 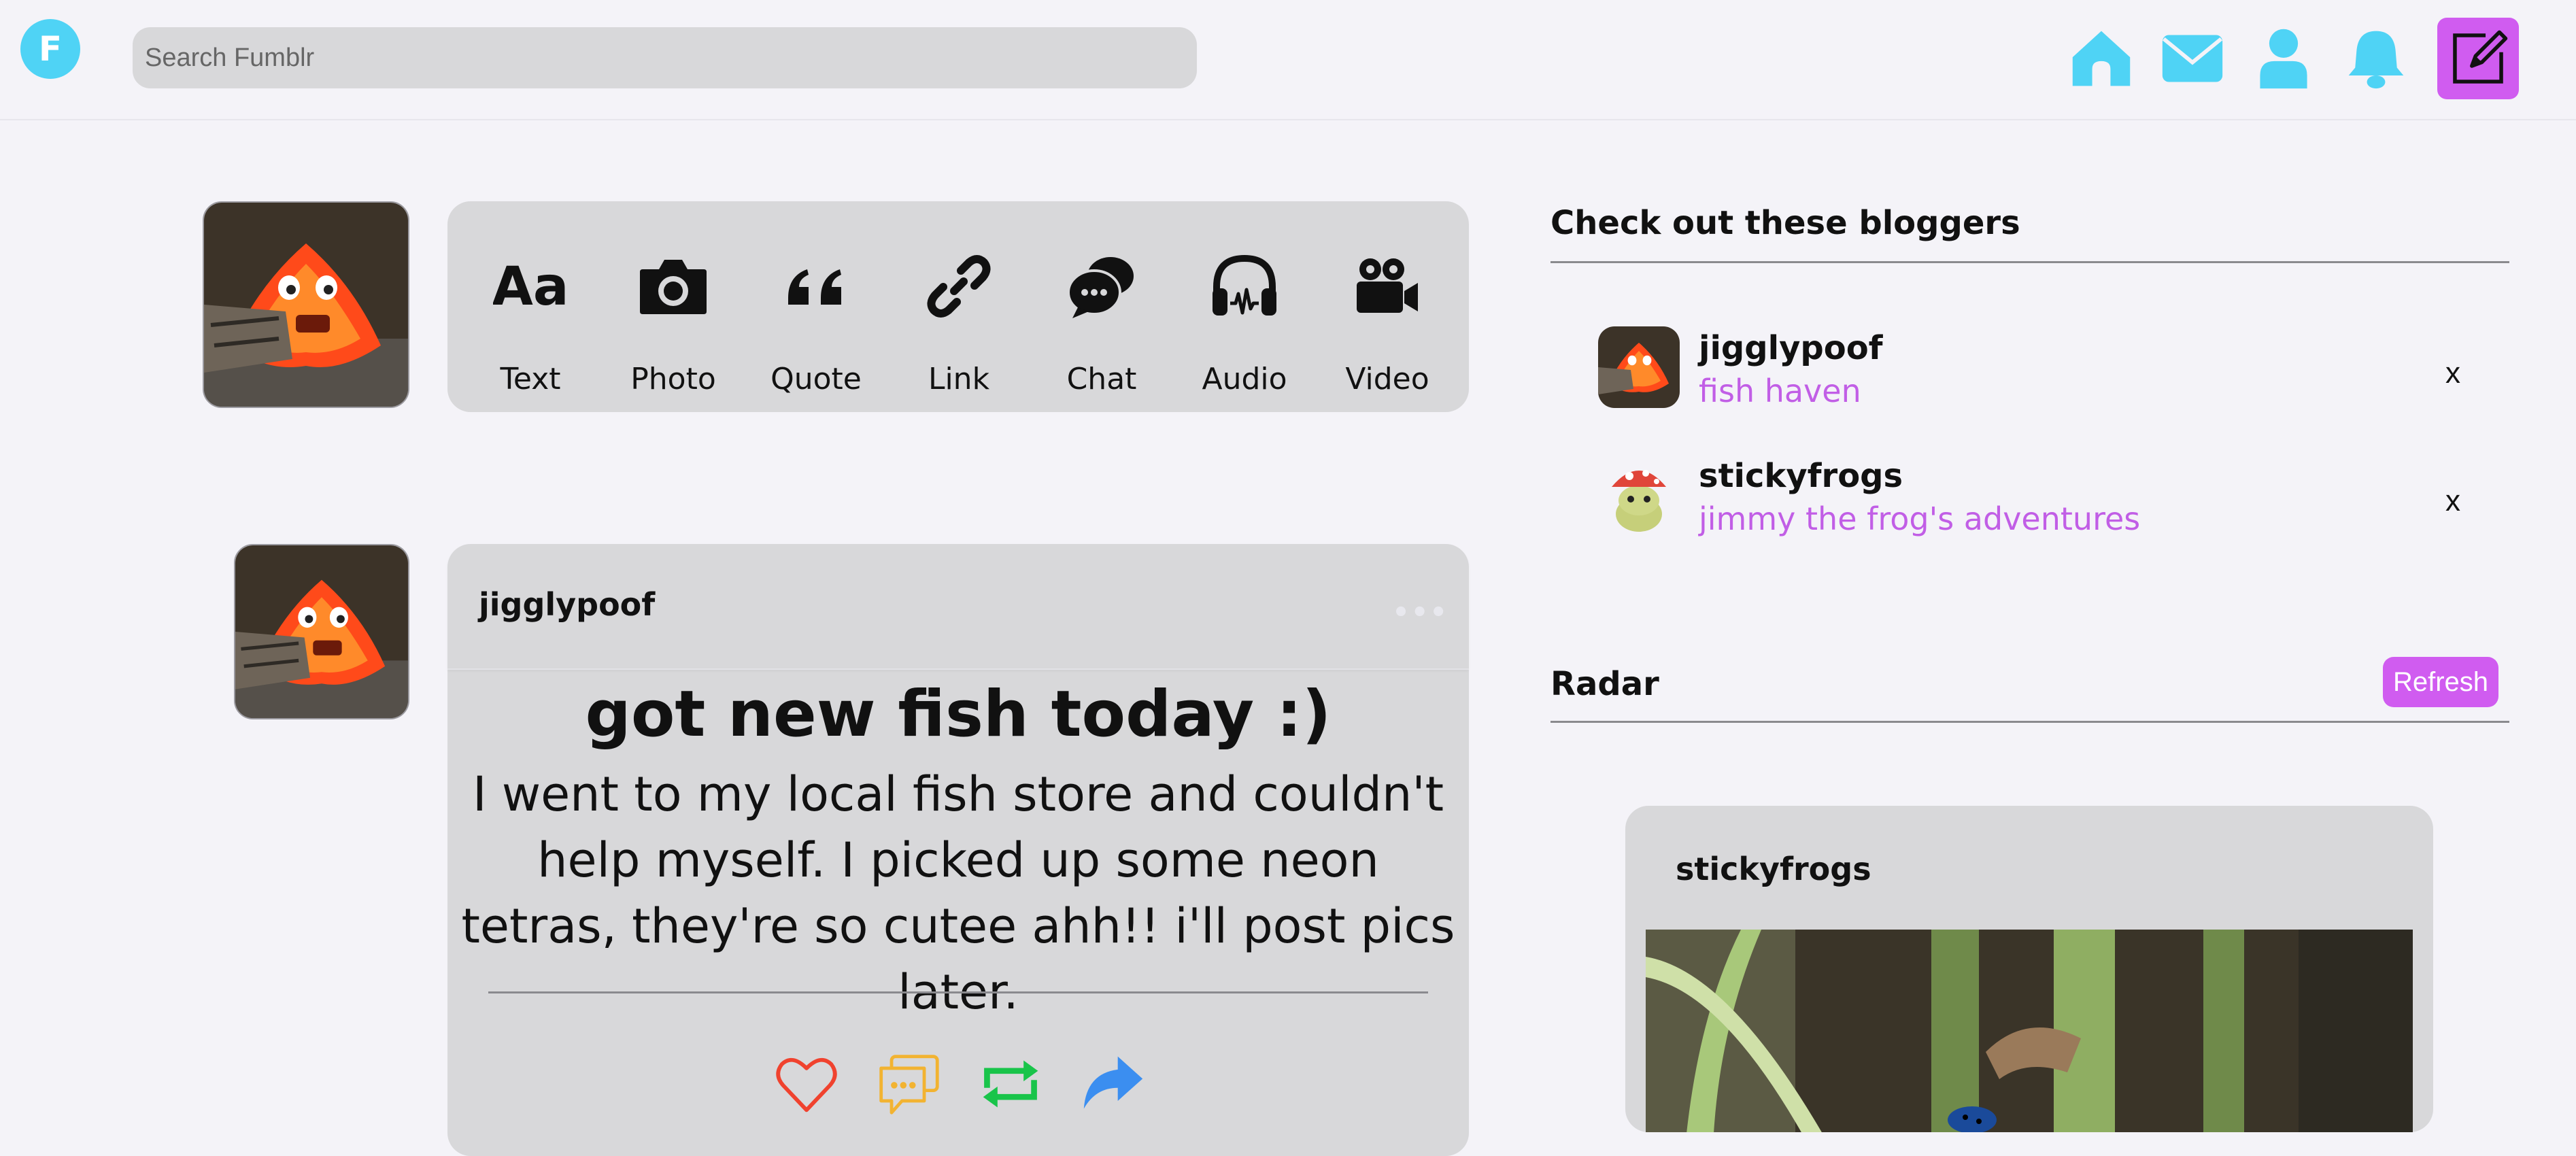 I want to click on svg-text: Aa, so click(x=530, y=287).